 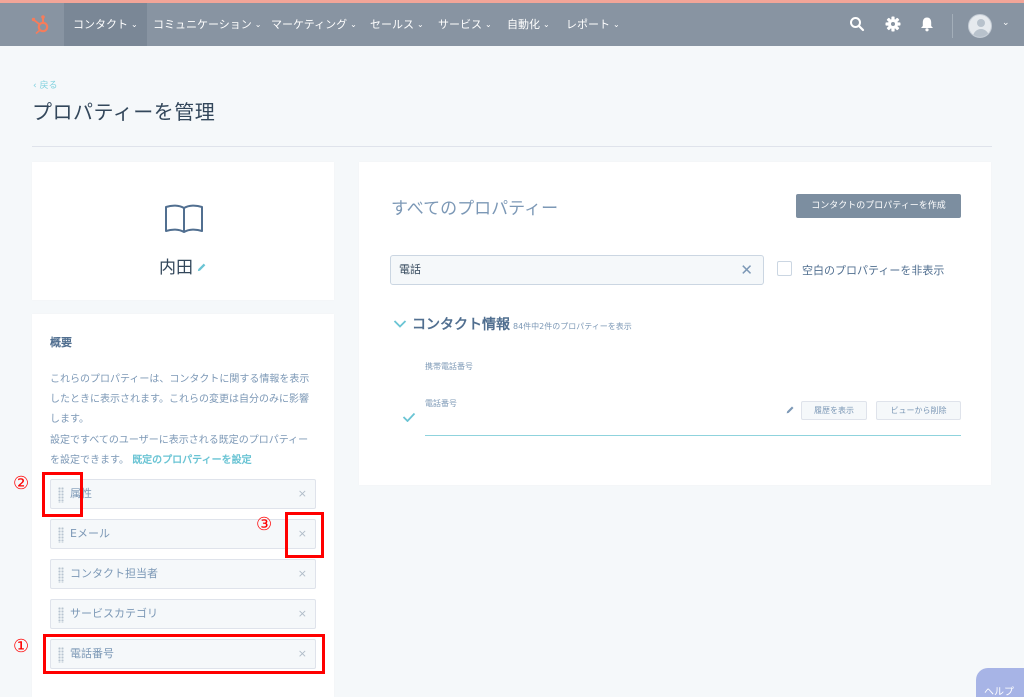 I want to click on back-link: ‹ 戻る, so click(x=45, y=84).